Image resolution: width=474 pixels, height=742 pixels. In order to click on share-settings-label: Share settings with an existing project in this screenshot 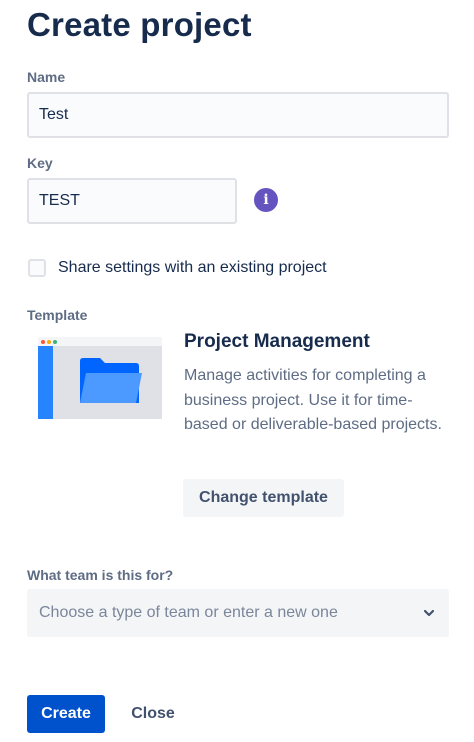, I will do `click(192, 267)`.